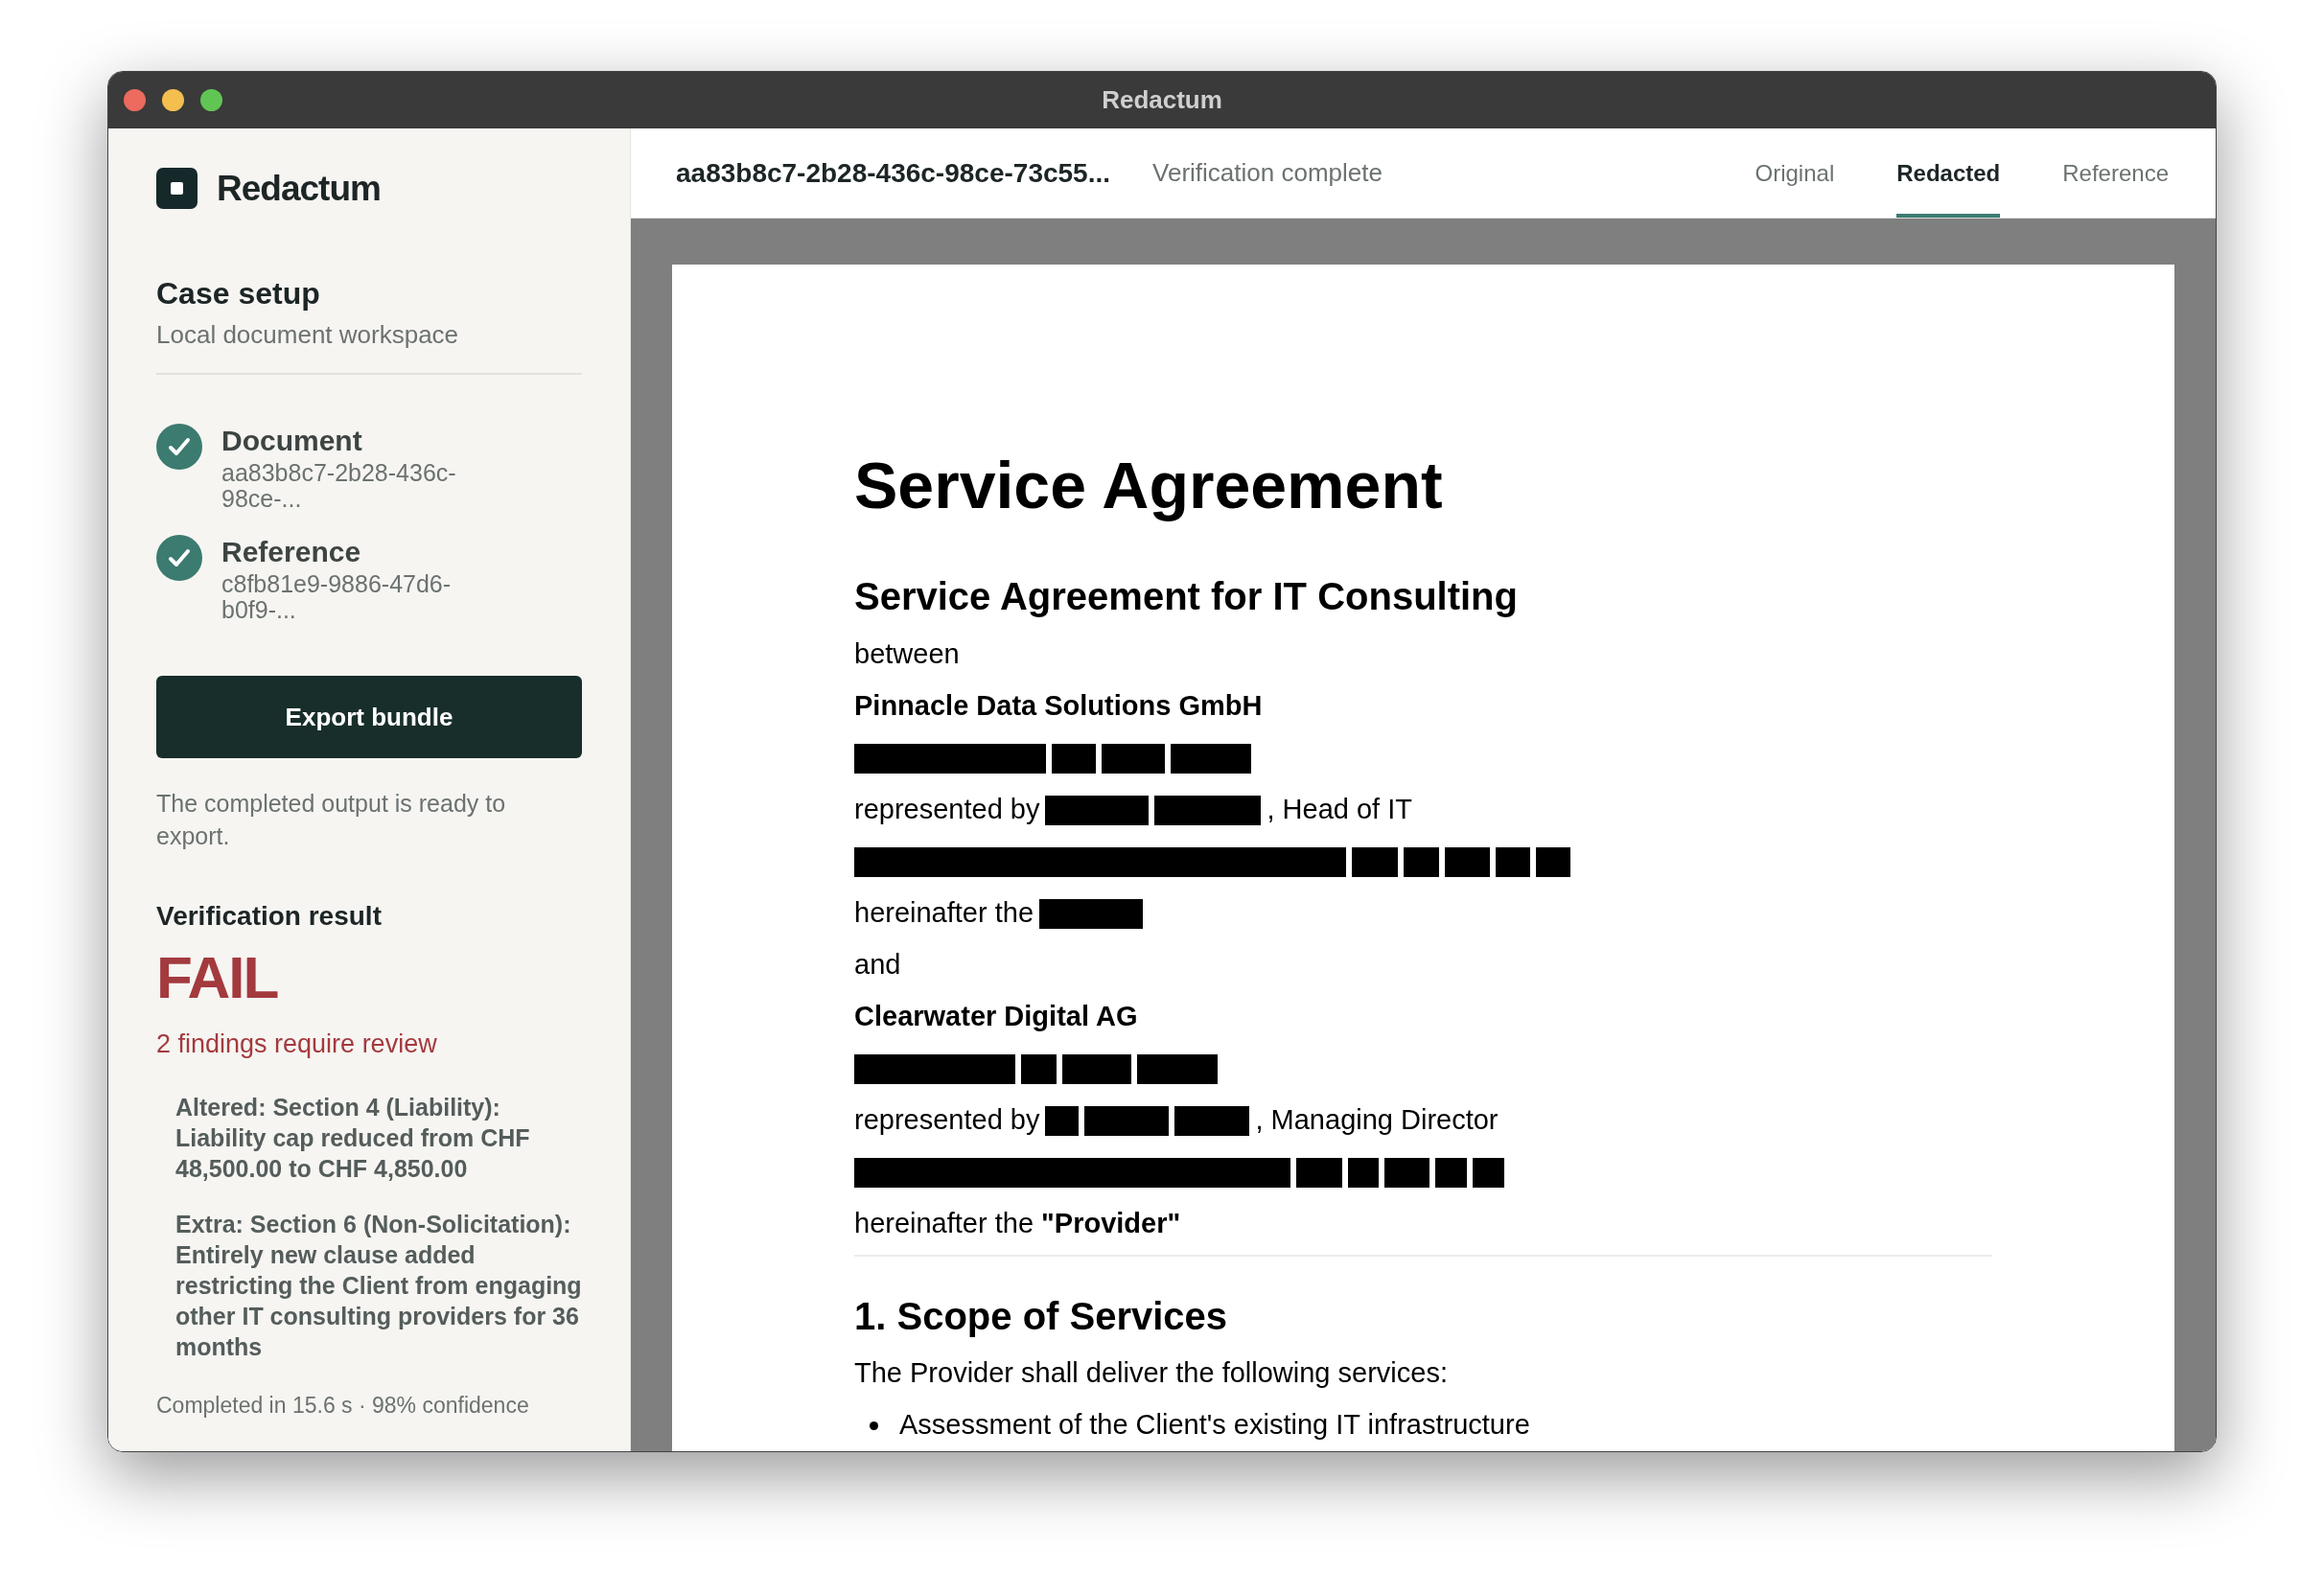  I want to click on document-text: , Head of IT, so click(1339, 810).